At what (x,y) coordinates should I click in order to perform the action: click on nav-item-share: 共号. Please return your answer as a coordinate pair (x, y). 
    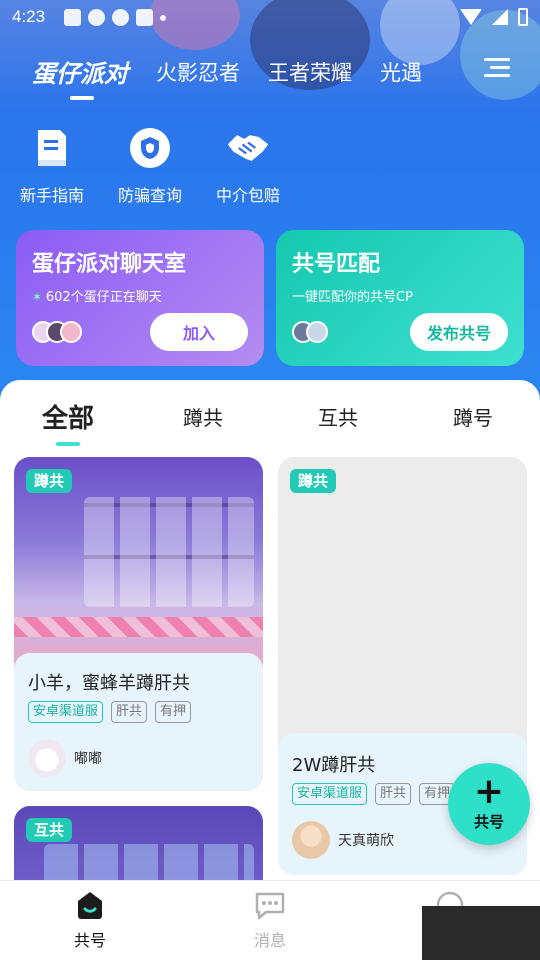
    Looking at the image, I should click on (90, 920).